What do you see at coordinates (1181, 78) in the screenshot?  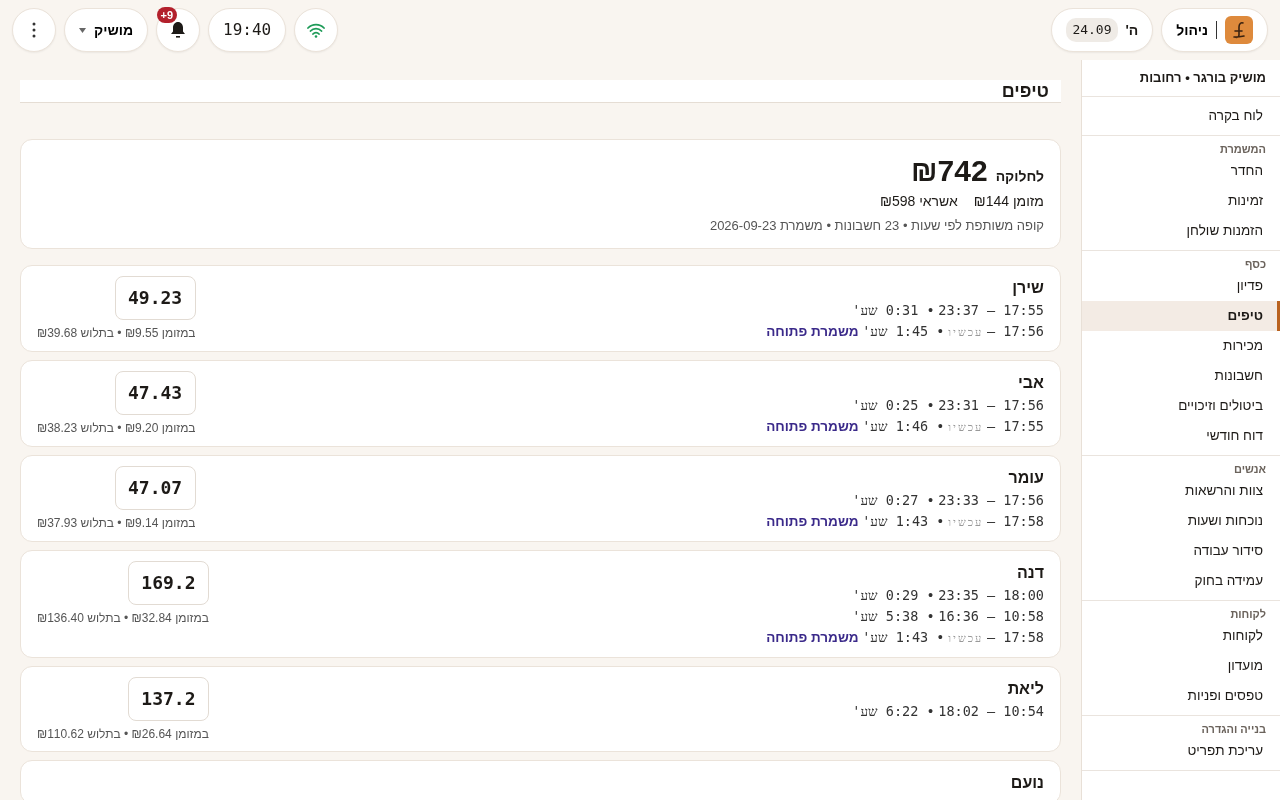 I see `sidebar-title: מושיק בורגר • רחובות` at bounding box center [1181, 78].